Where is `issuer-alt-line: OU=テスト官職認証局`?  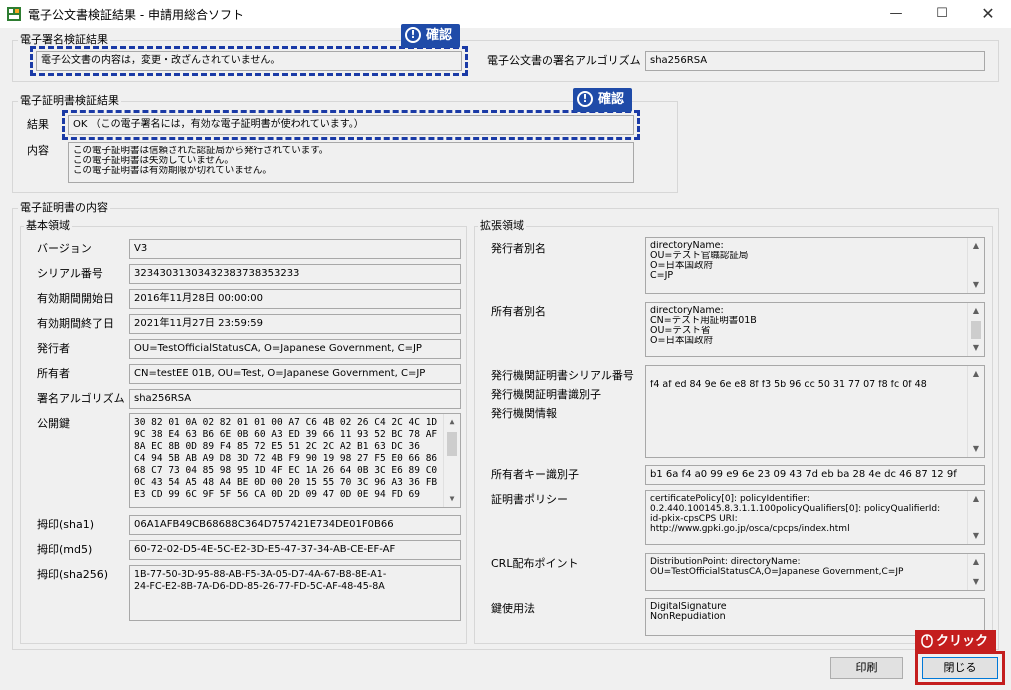 issuer-alt-line: OU=テスト官職認証局 is located at coordinates (699, 256).